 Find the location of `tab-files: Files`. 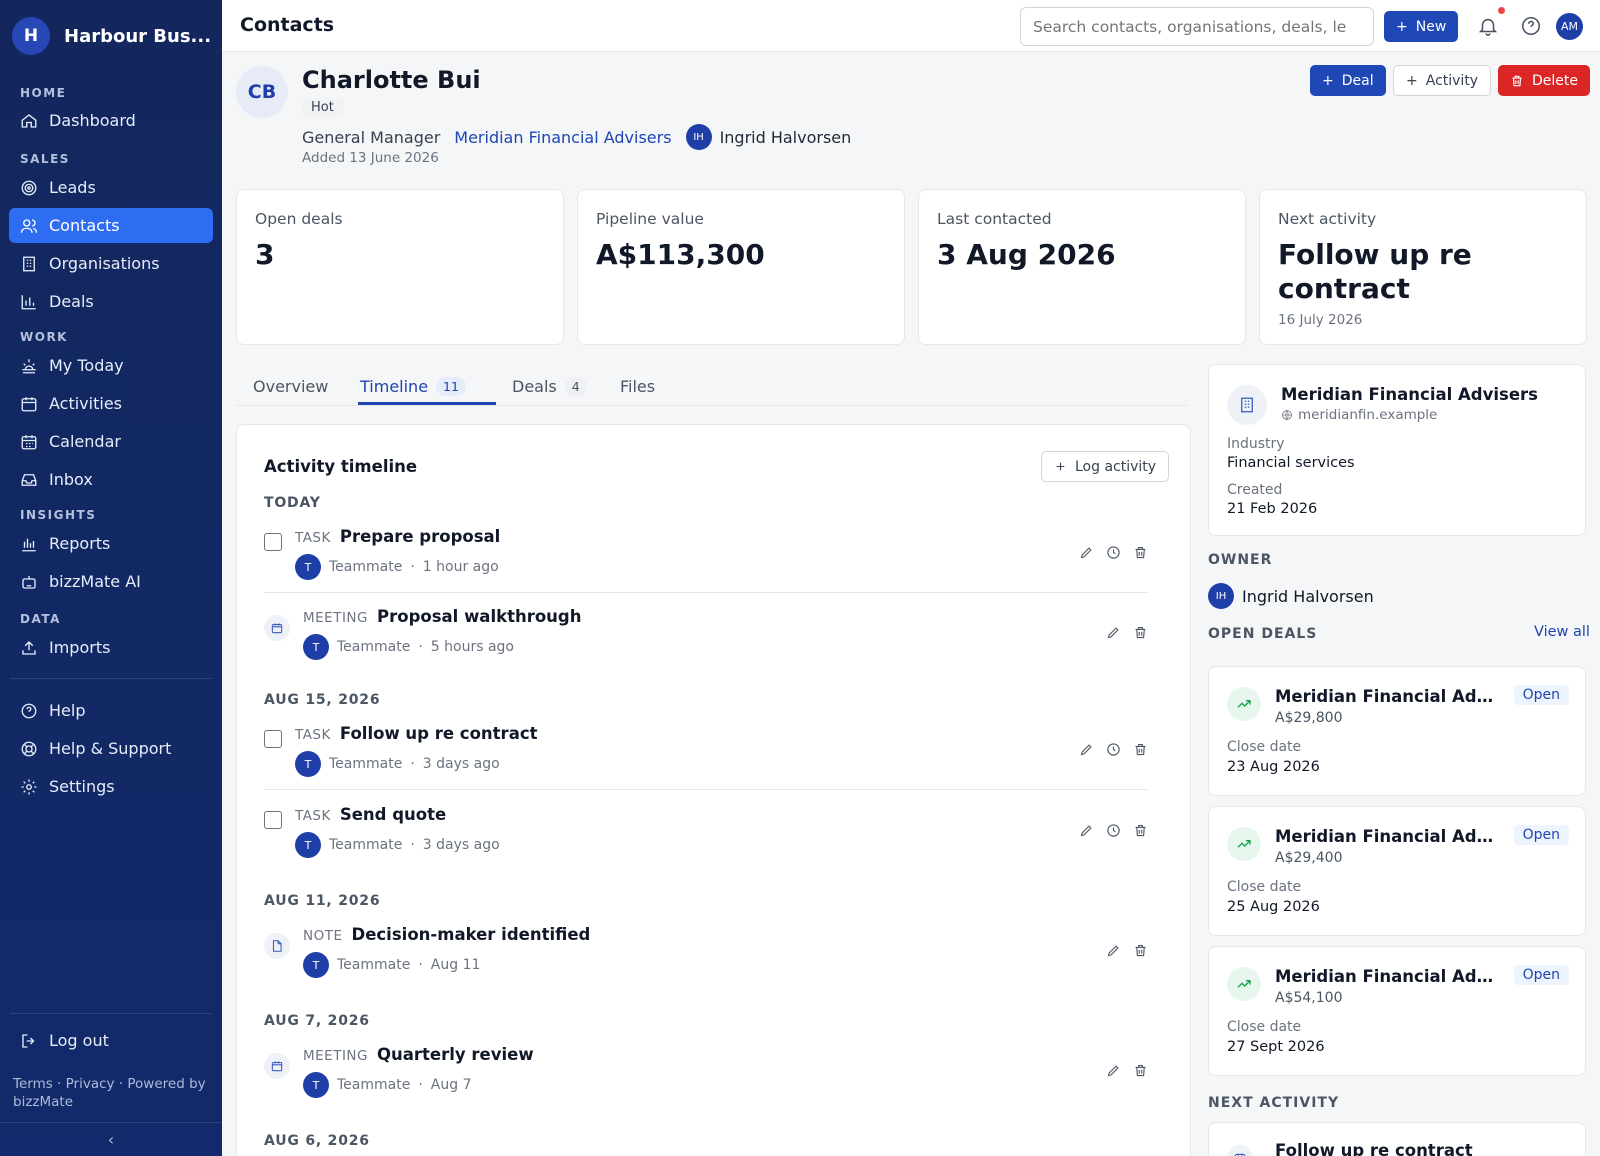

tab-files: Files is located at coordinates (637, 386).